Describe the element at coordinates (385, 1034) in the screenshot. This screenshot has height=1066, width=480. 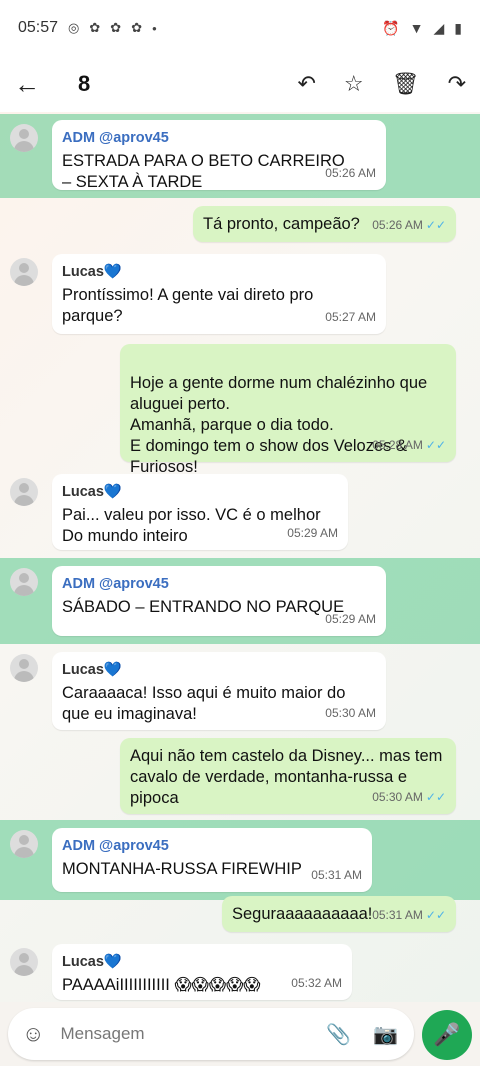
I see `camera-icon: 📷` at that location.